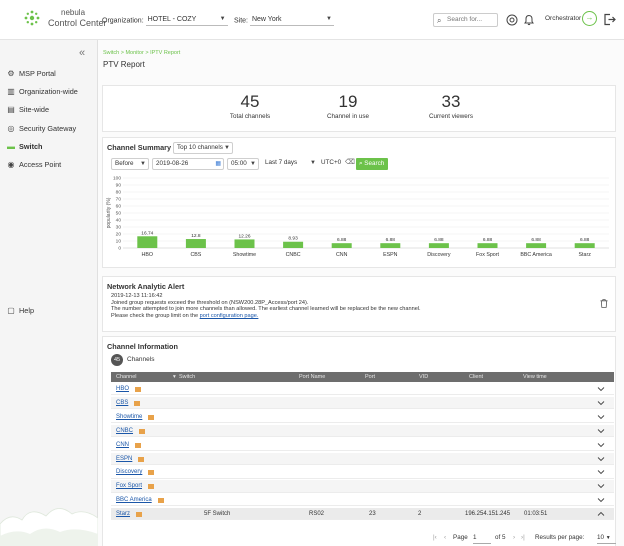 The width and height of the screenshot is (624, 546). I want to click on sidebar-item-site-wide: ▤ Site-wide, so click(51, 110).